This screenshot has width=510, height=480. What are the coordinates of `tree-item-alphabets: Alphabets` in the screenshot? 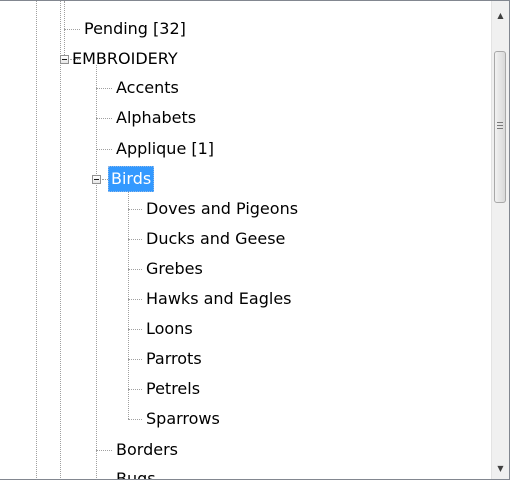 It's located at (156, 118).